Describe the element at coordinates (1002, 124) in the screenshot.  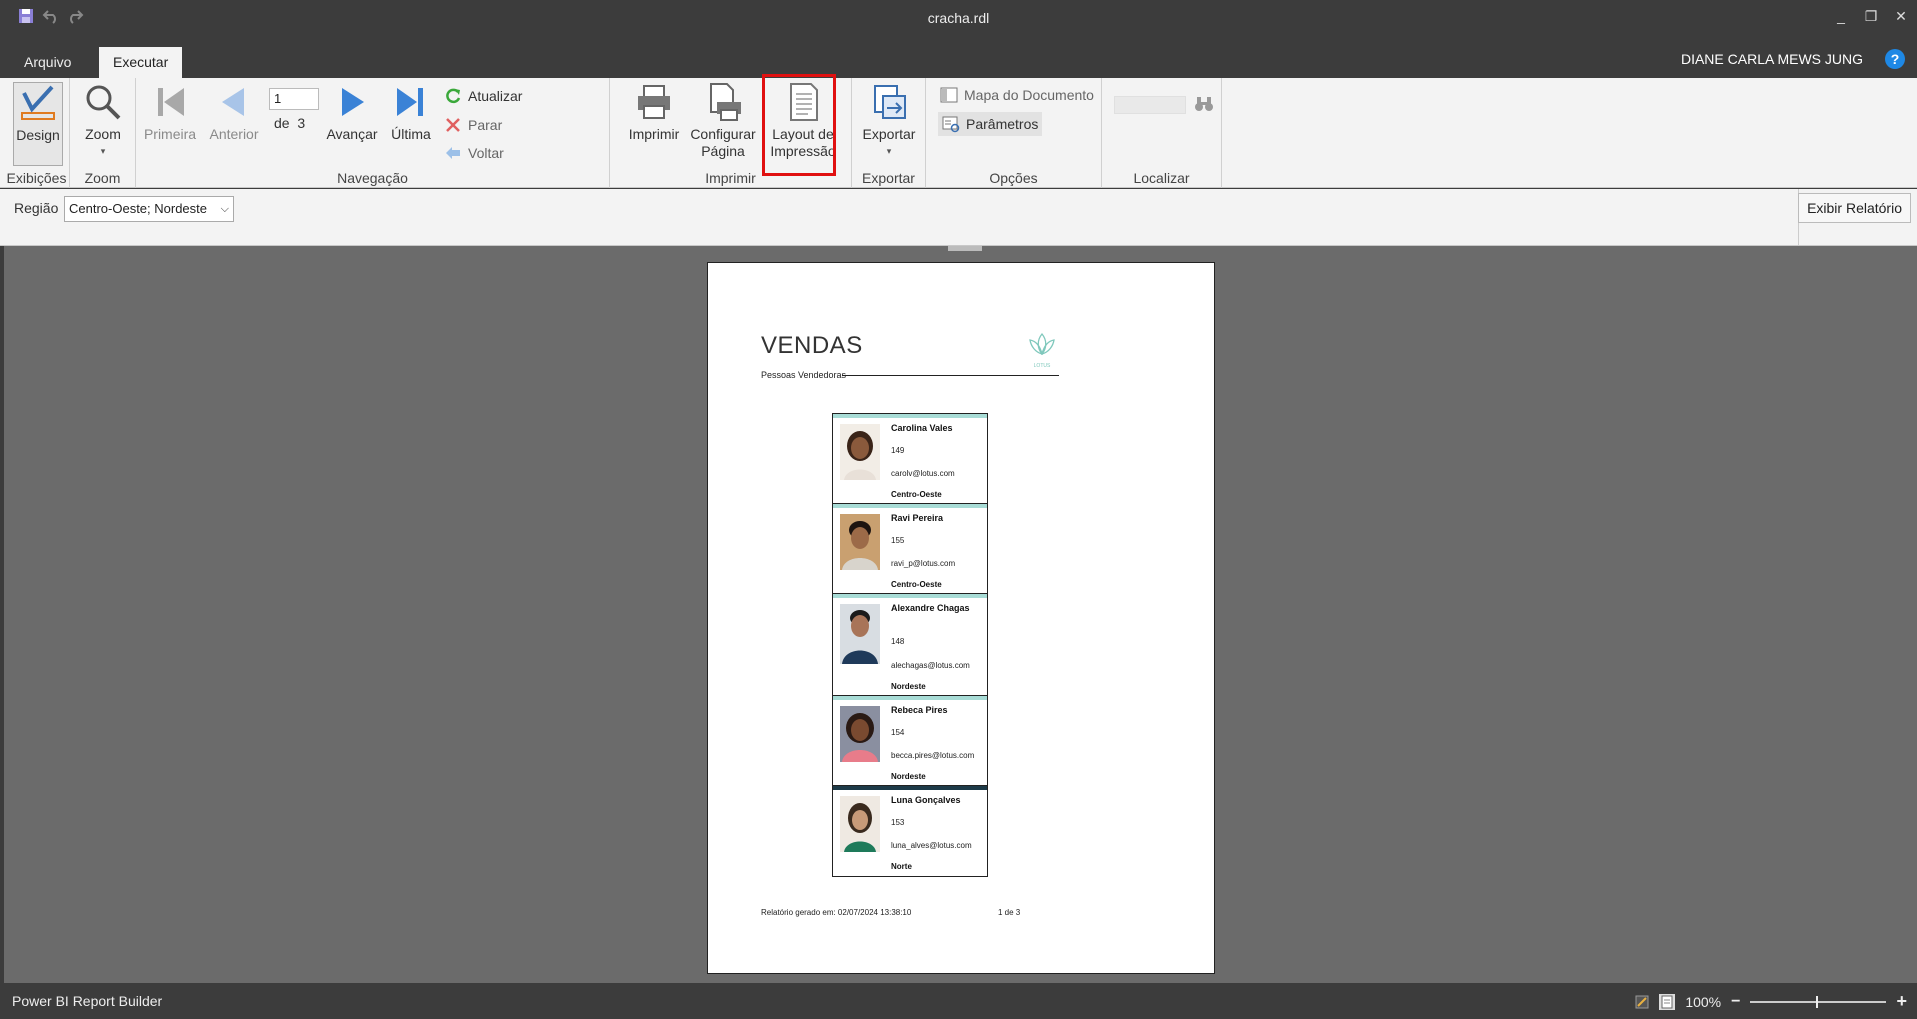
I see `parameters-label: Parâmetros` at that location.